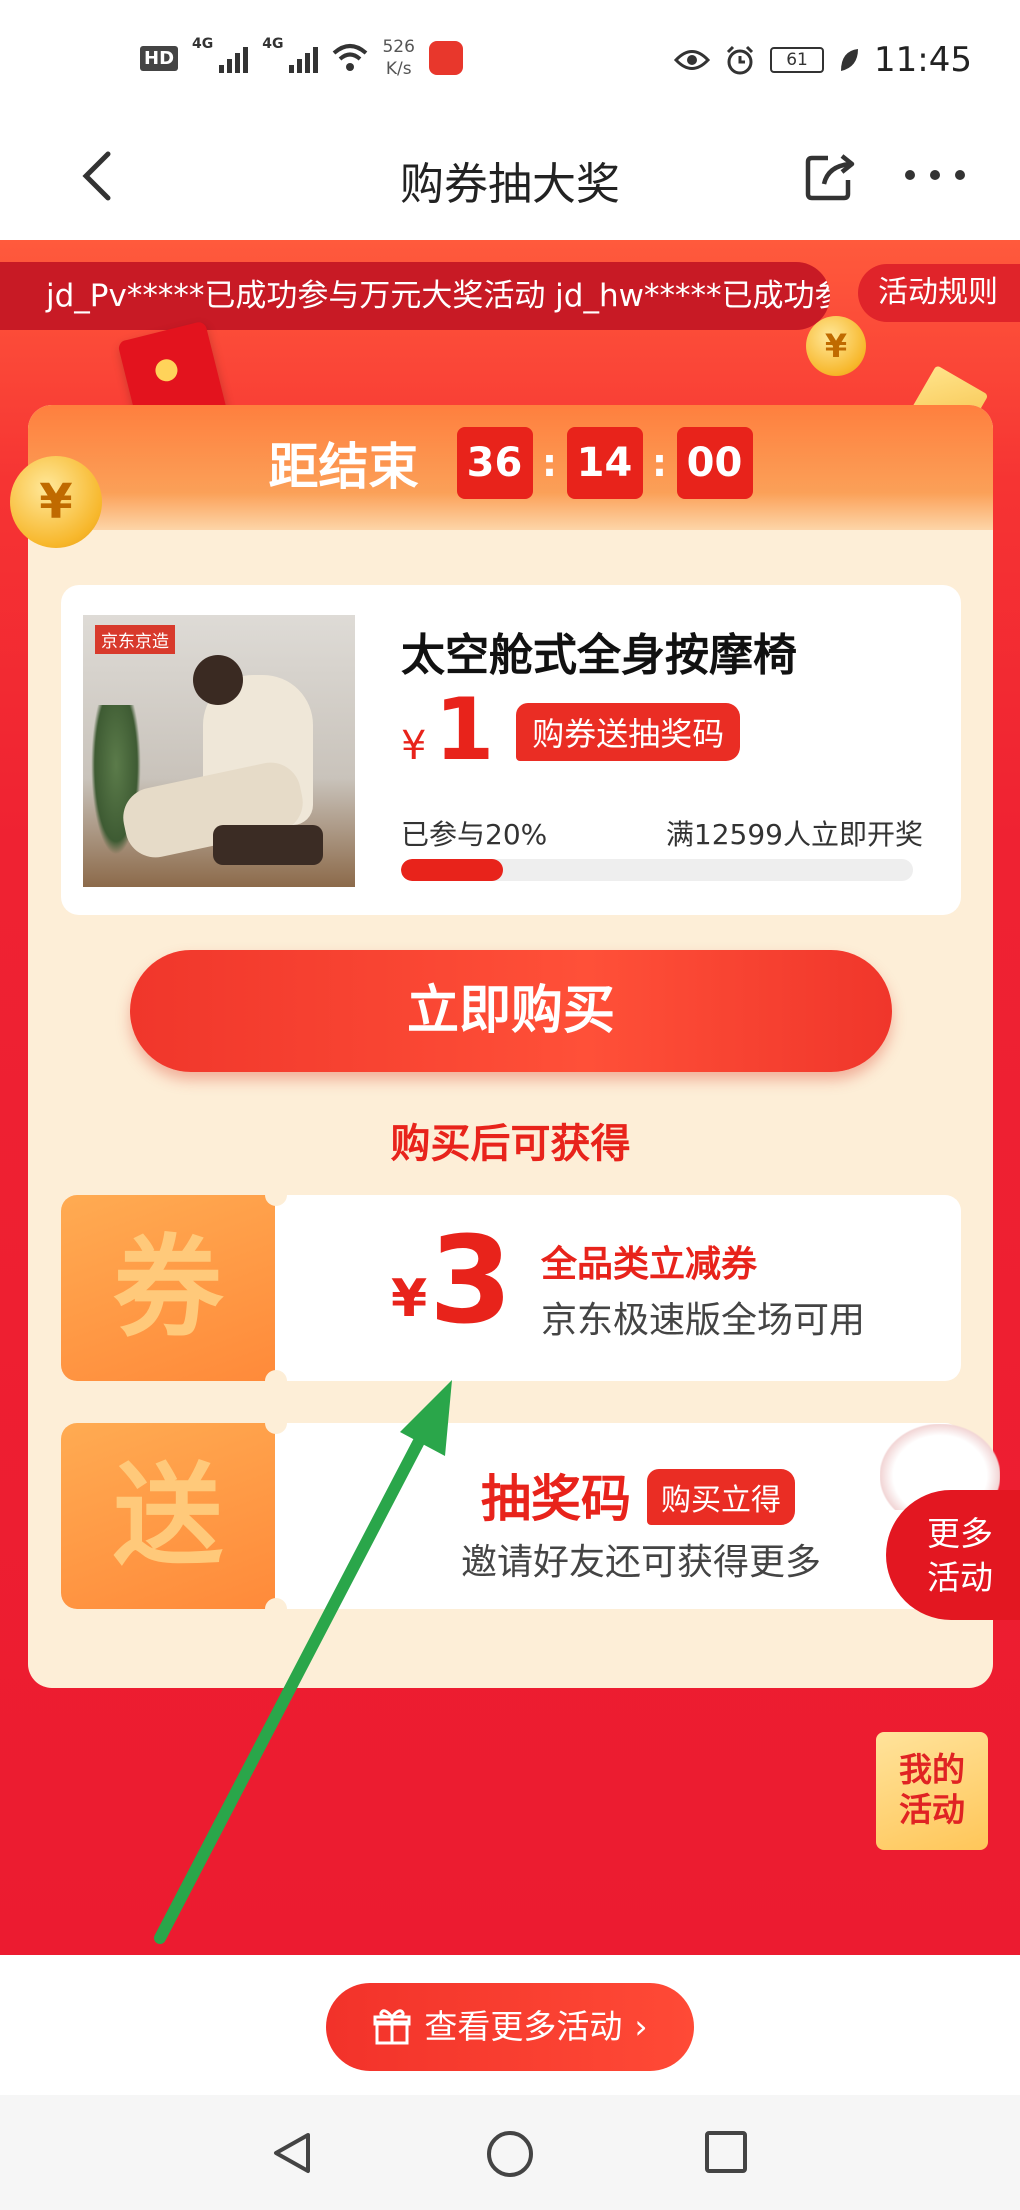 This screenshot has width=1020, height=2210. I want to click on participation-progress-bar, so click(657, 870).